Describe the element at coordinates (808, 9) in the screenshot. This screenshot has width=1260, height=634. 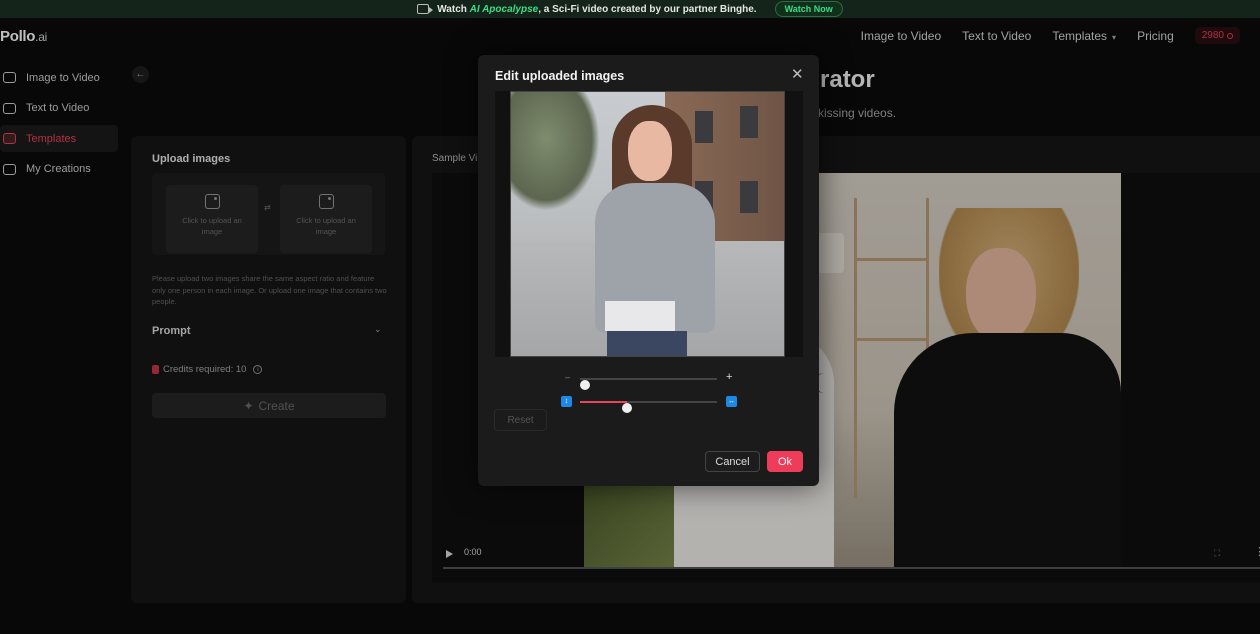
I see `watch-now-button: Watch Now` at that location.